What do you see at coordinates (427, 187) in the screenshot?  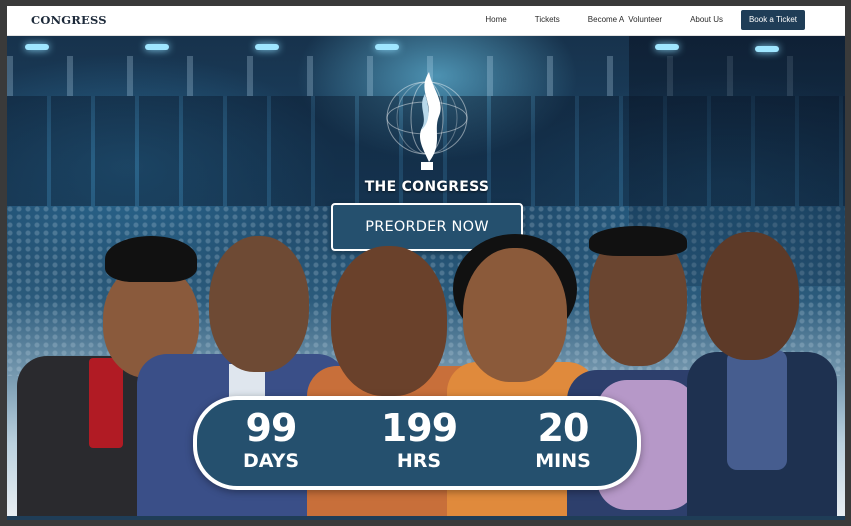 I see `logo-title: THE CONGRESS` at bounding box center [427, 187].